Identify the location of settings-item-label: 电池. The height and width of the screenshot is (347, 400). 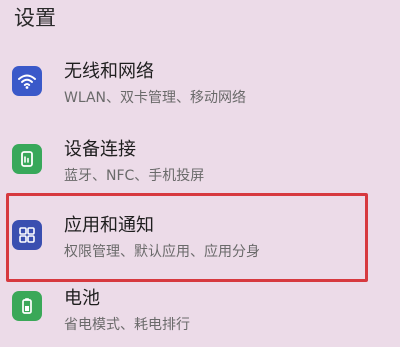
(82, 298).